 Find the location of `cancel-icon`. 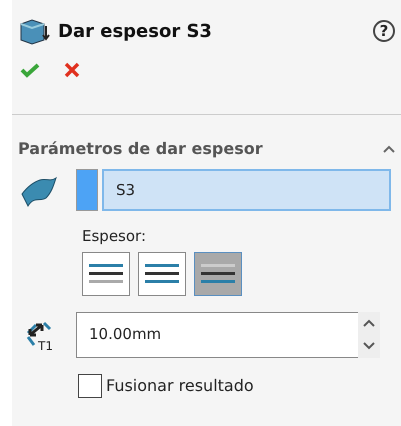

cancel-icon is located at coordinates (72, 70).